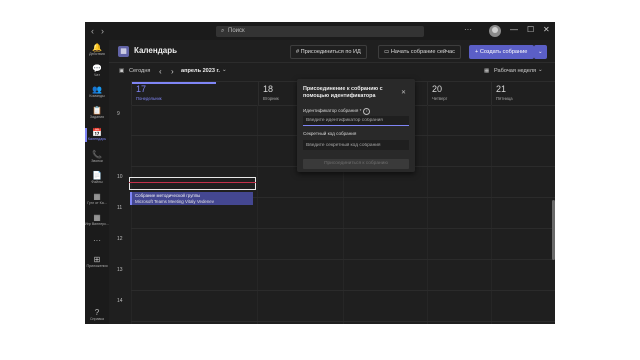 This screenshot has height=360, width=640. What do you see at coordinates (330, 133) in the screenshot?
I see `passcode-label: Секретный код собрания` at bounding box center [330, 133].